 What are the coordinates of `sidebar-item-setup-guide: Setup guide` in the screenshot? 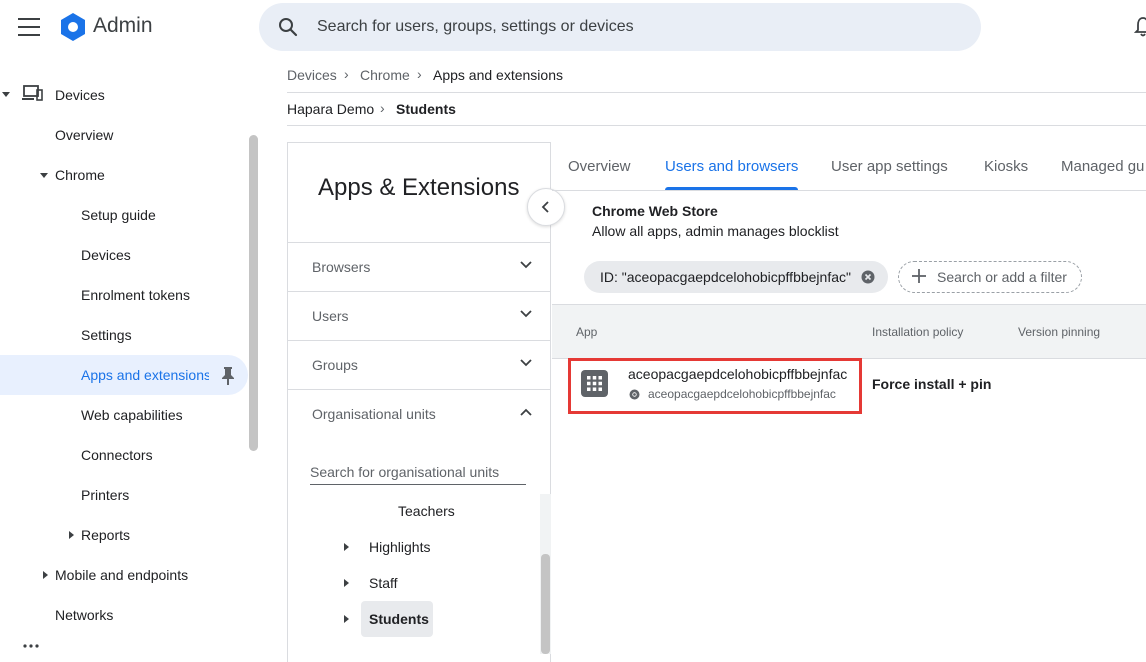 It's located at (118, 215).